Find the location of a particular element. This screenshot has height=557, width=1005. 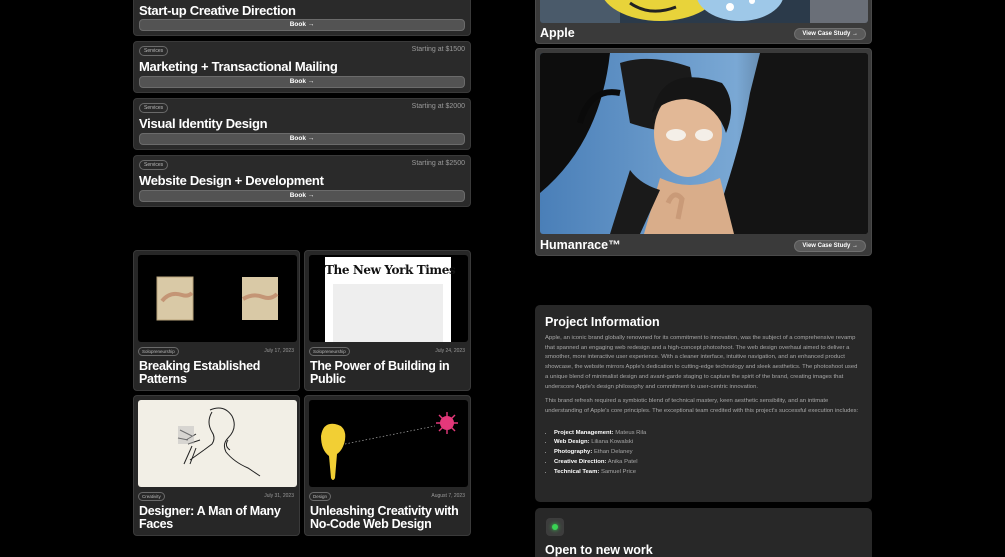

case-study-humanrace: Humanrace™ View Case Study → is located at coordinates (703, 152).